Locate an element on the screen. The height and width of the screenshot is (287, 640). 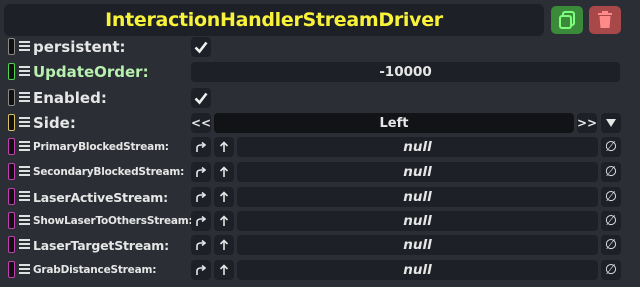
field-row-stream: LaserTargetStream: null ∅ is located at coordinates (320, 245).